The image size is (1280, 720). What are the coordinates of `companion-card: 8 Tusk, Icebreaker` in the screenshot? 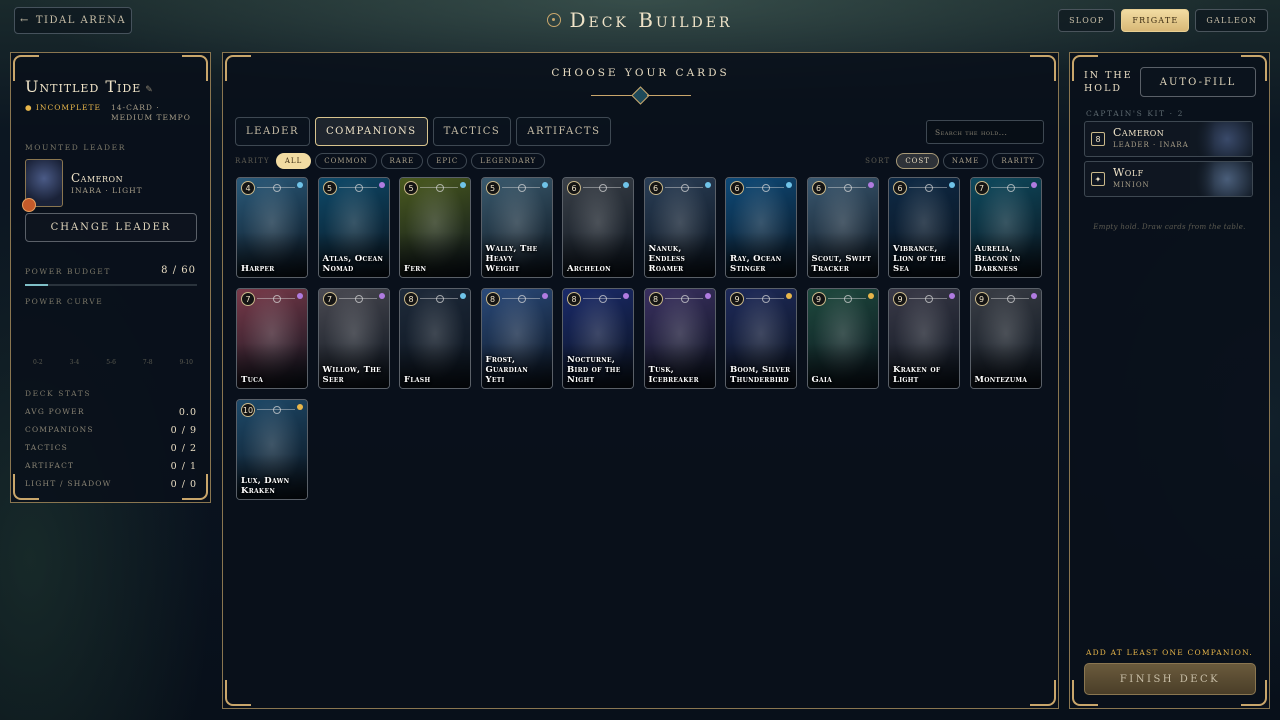 It's located at (679, 338).